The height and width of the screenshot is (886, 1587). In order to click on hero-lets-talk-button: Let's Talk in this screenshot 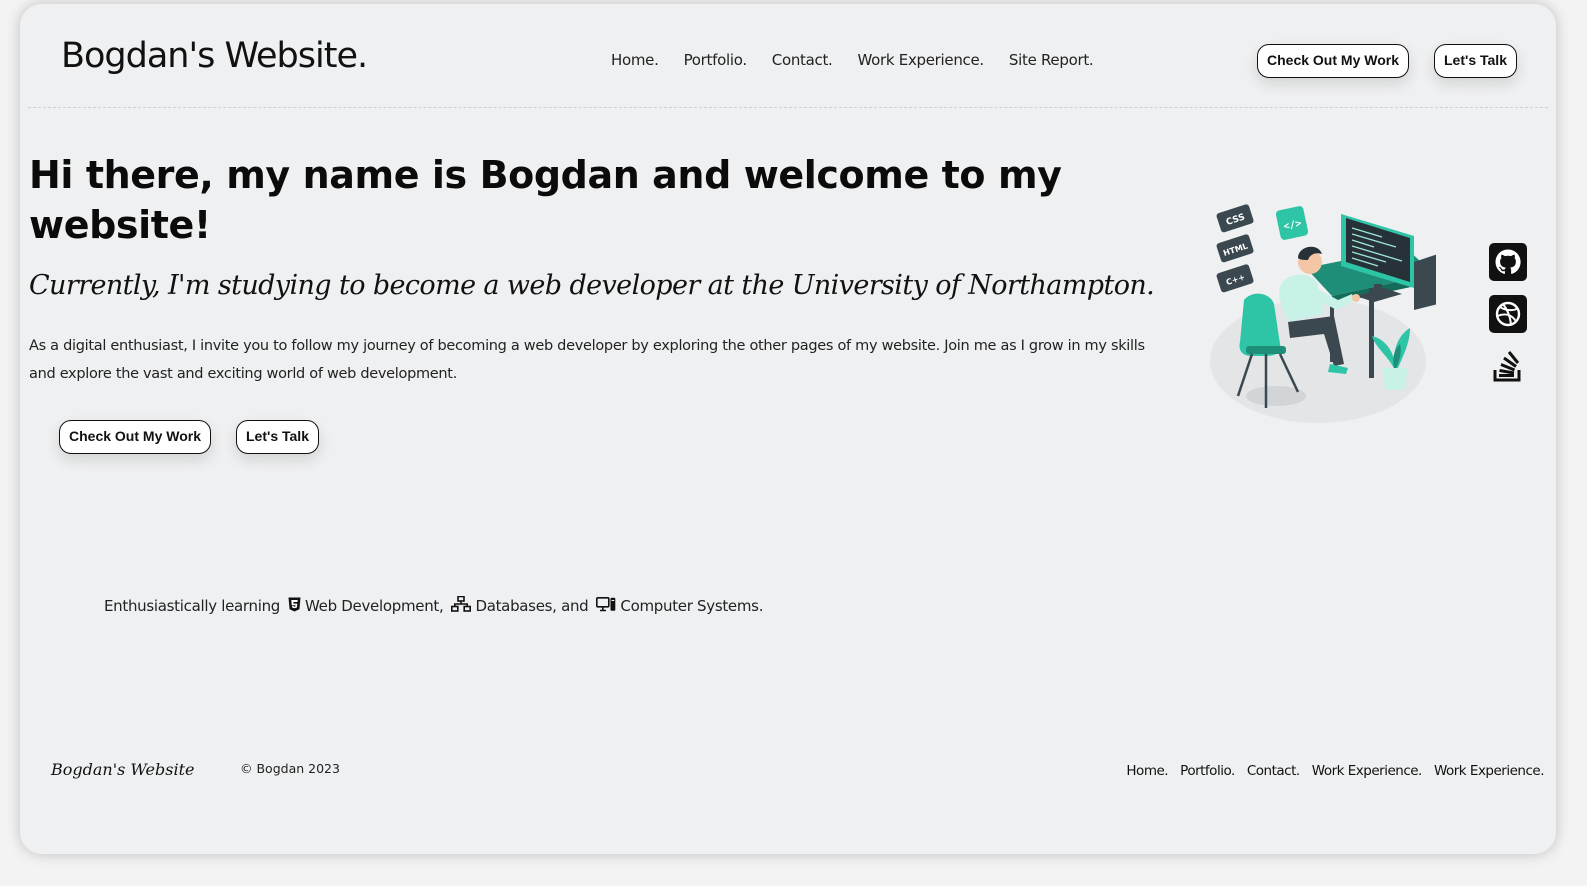, I will do `click(277, 437)`.